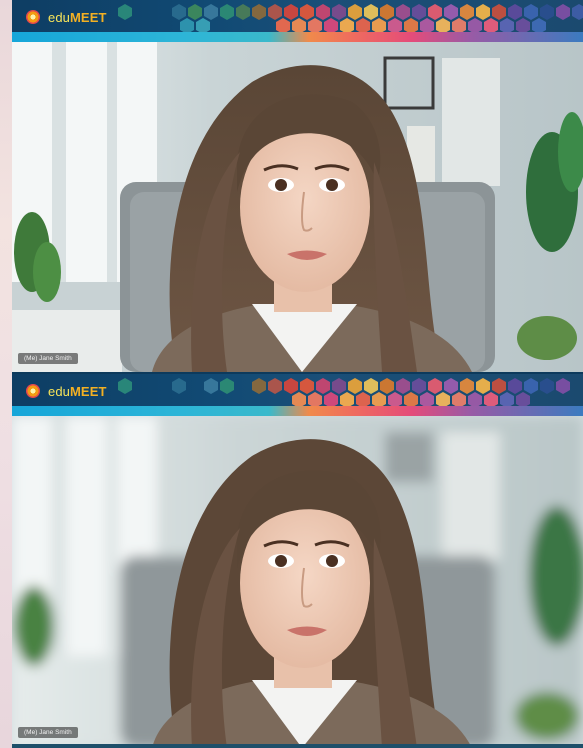 The width and height of the screenshot is (583, 748). What do you see at coordinates (297, 746) in the screenshot?
I see `video-bottom-bar` at bounding box center [297, 746].